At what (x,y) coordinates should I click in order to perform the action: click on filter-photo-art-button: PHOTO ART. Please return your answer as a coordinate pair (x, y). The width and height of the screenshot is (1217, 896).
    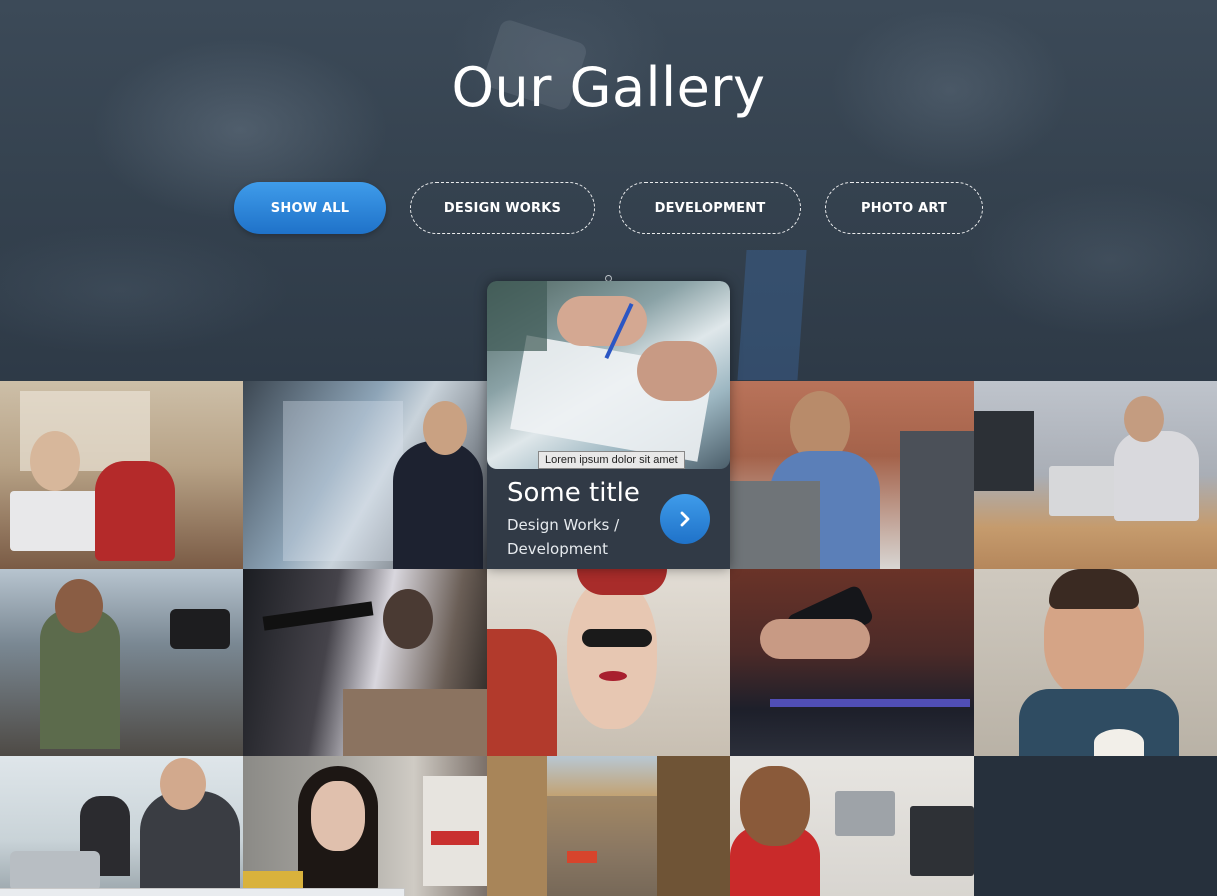
    Looking at the image, I should click on (904, 208).